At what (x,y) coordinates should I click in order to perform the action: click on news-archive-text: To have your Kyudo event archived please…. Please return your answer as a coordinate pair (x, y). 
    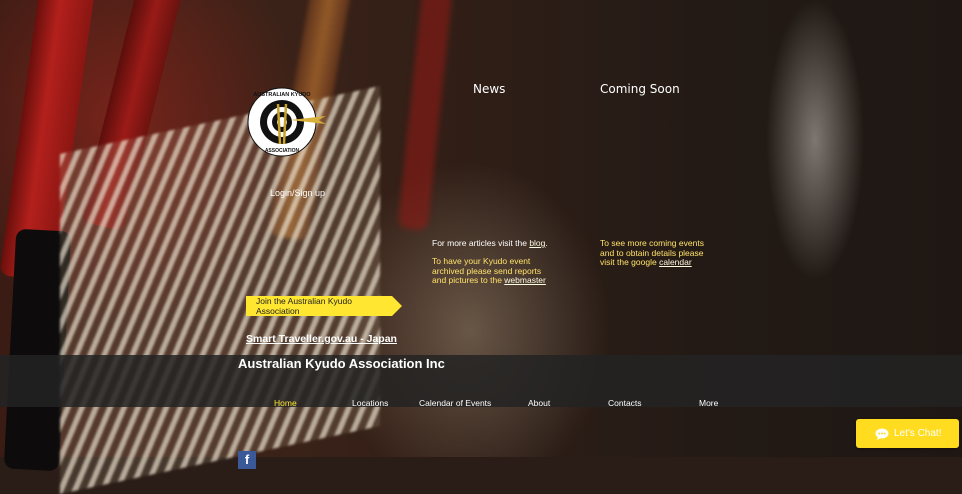
    Looking at the image, I should click on (489, 271).